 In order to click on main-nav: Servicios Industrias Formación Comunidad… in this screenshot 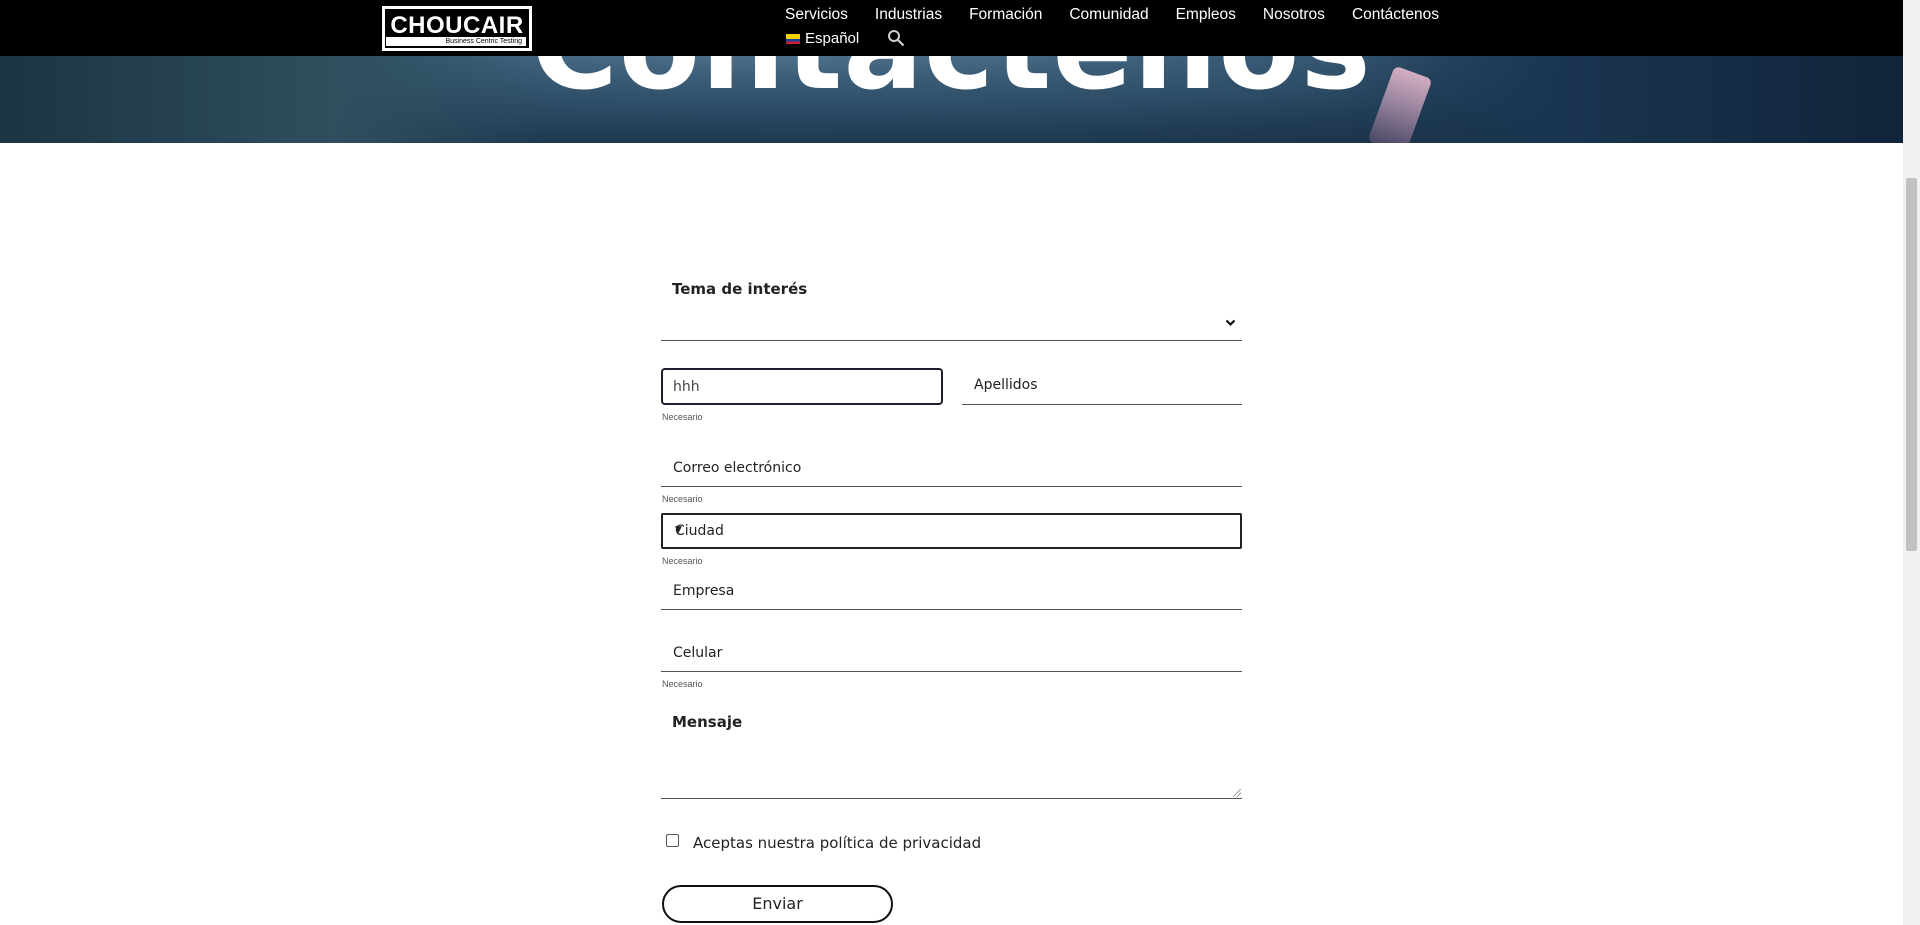, I will do `click(1125, 15)`.